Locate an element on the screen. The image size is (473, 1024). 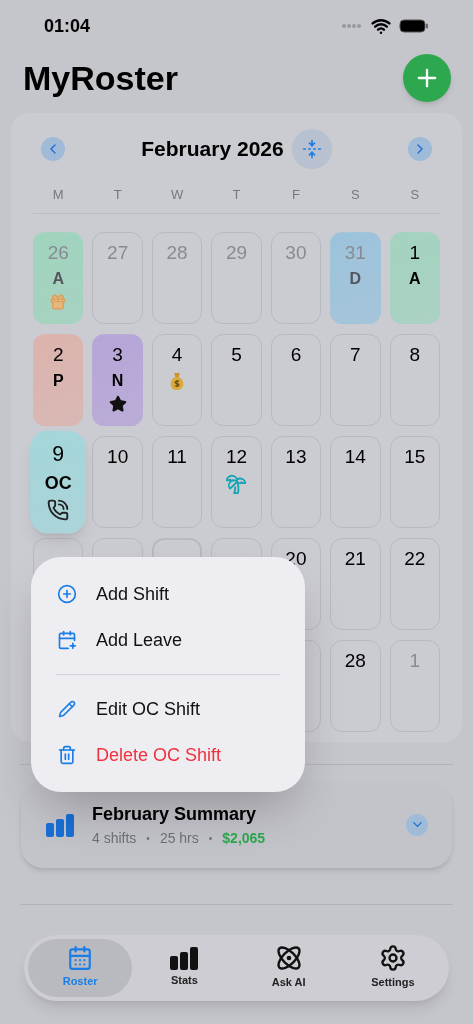
summary-card: February Summary 4 shifts • 25 hrs • $2,065 is located at coordinates (236, 824).